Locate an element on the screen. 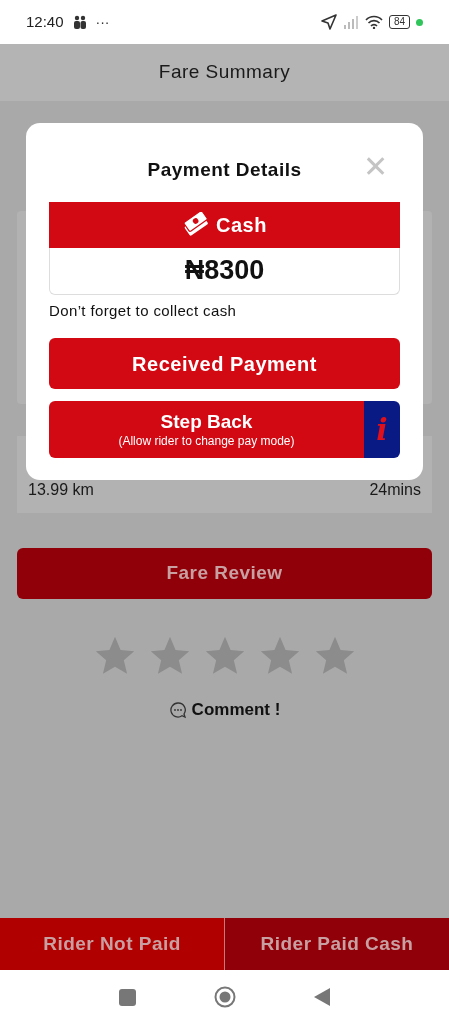 The width and height of the screenshot is (449, 1024). recent-apps-icon is located at coordinates (127, 997).